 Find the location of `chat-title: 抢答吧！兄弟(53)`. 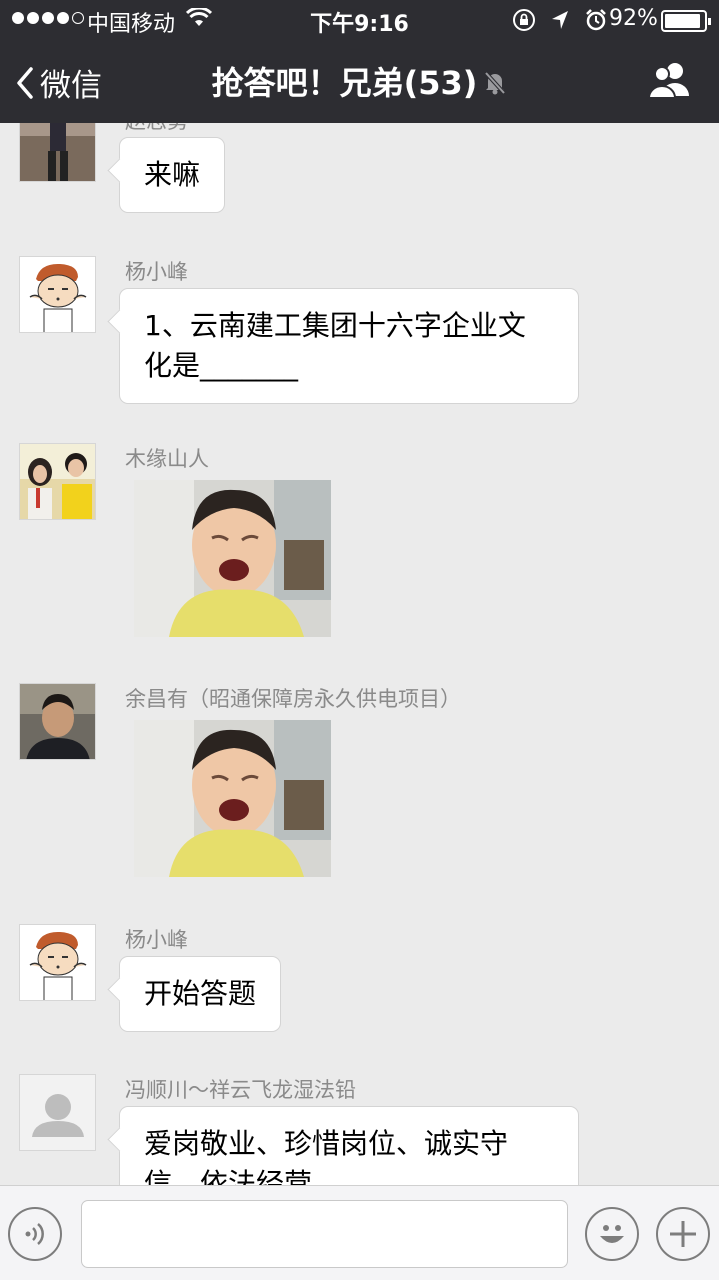

chat-title: 抢答吧！兄弟(53) is located at coordinates (344, 83).